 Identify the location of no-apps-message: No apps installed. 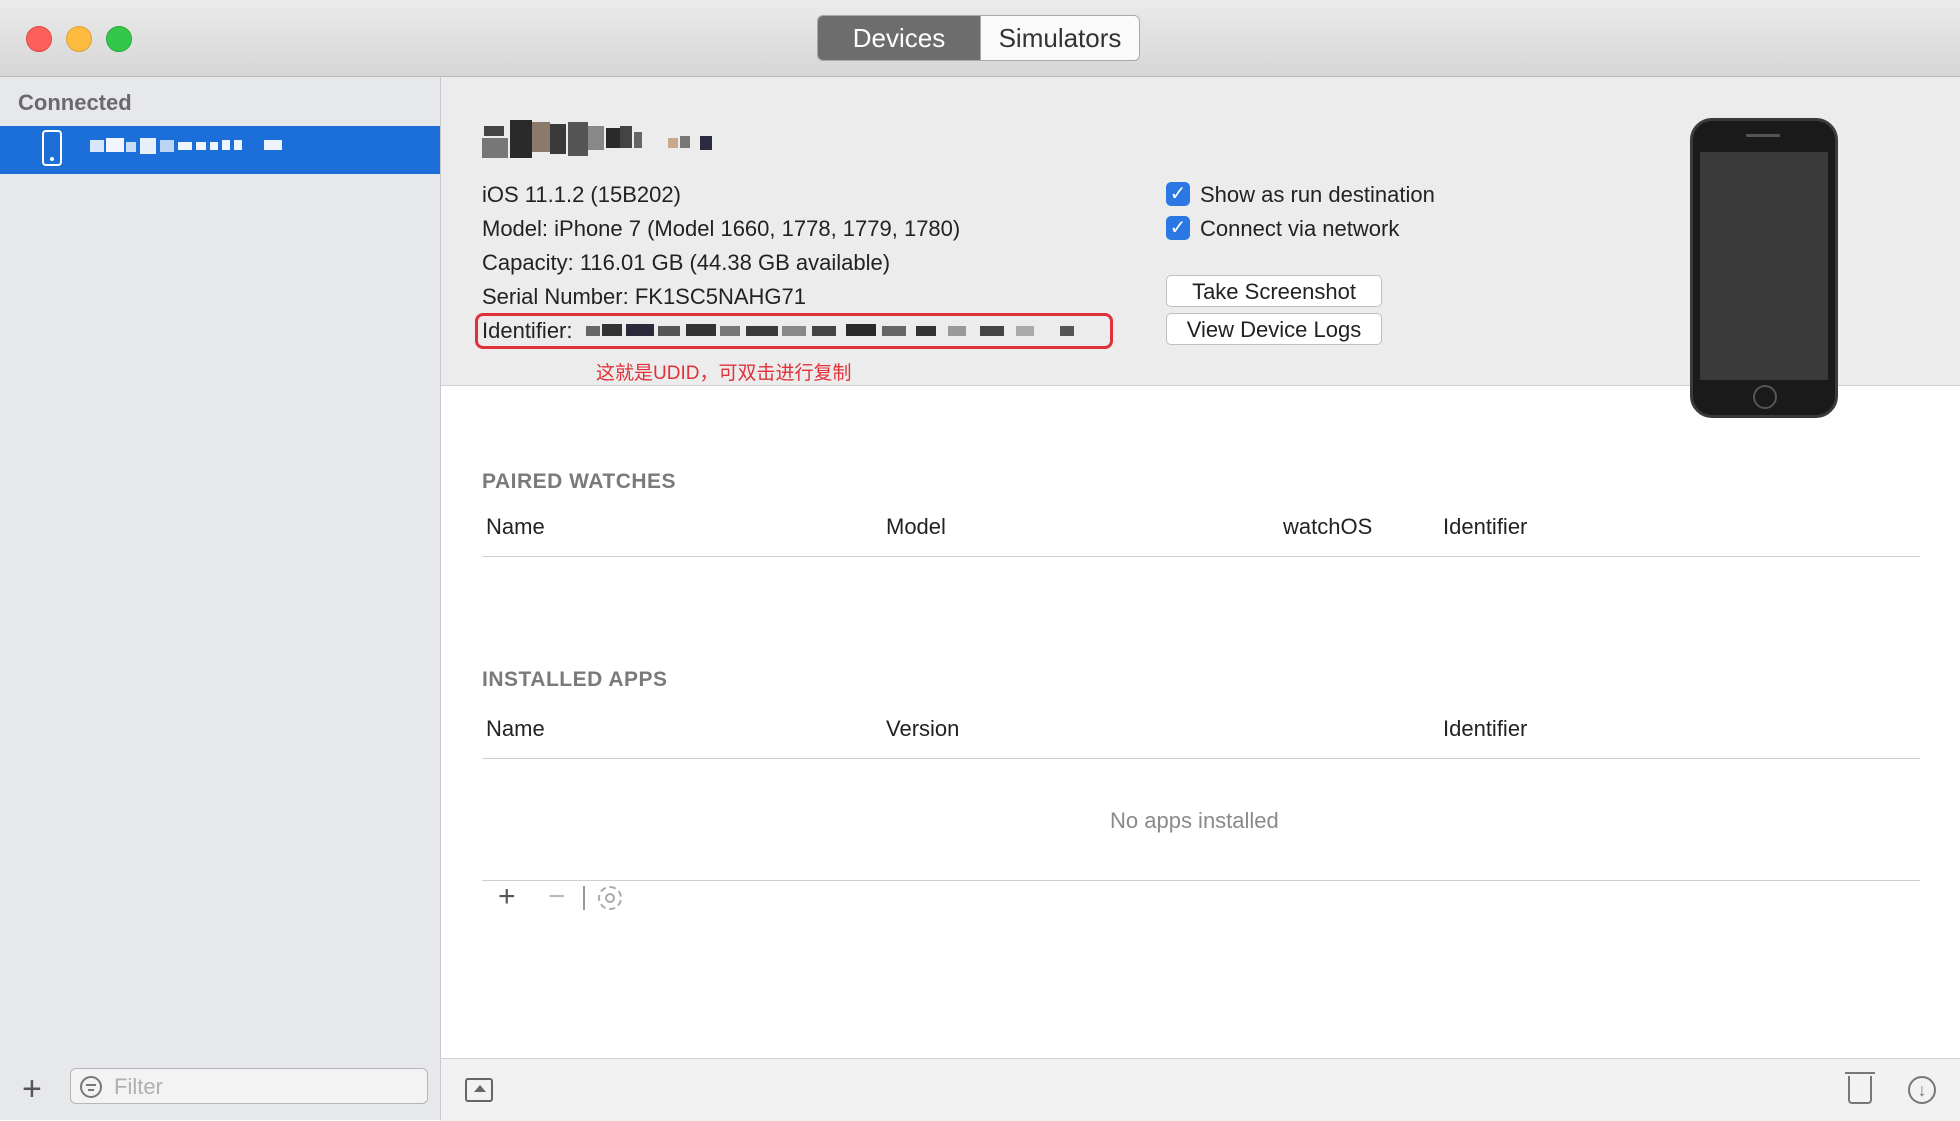
(1194, 820).